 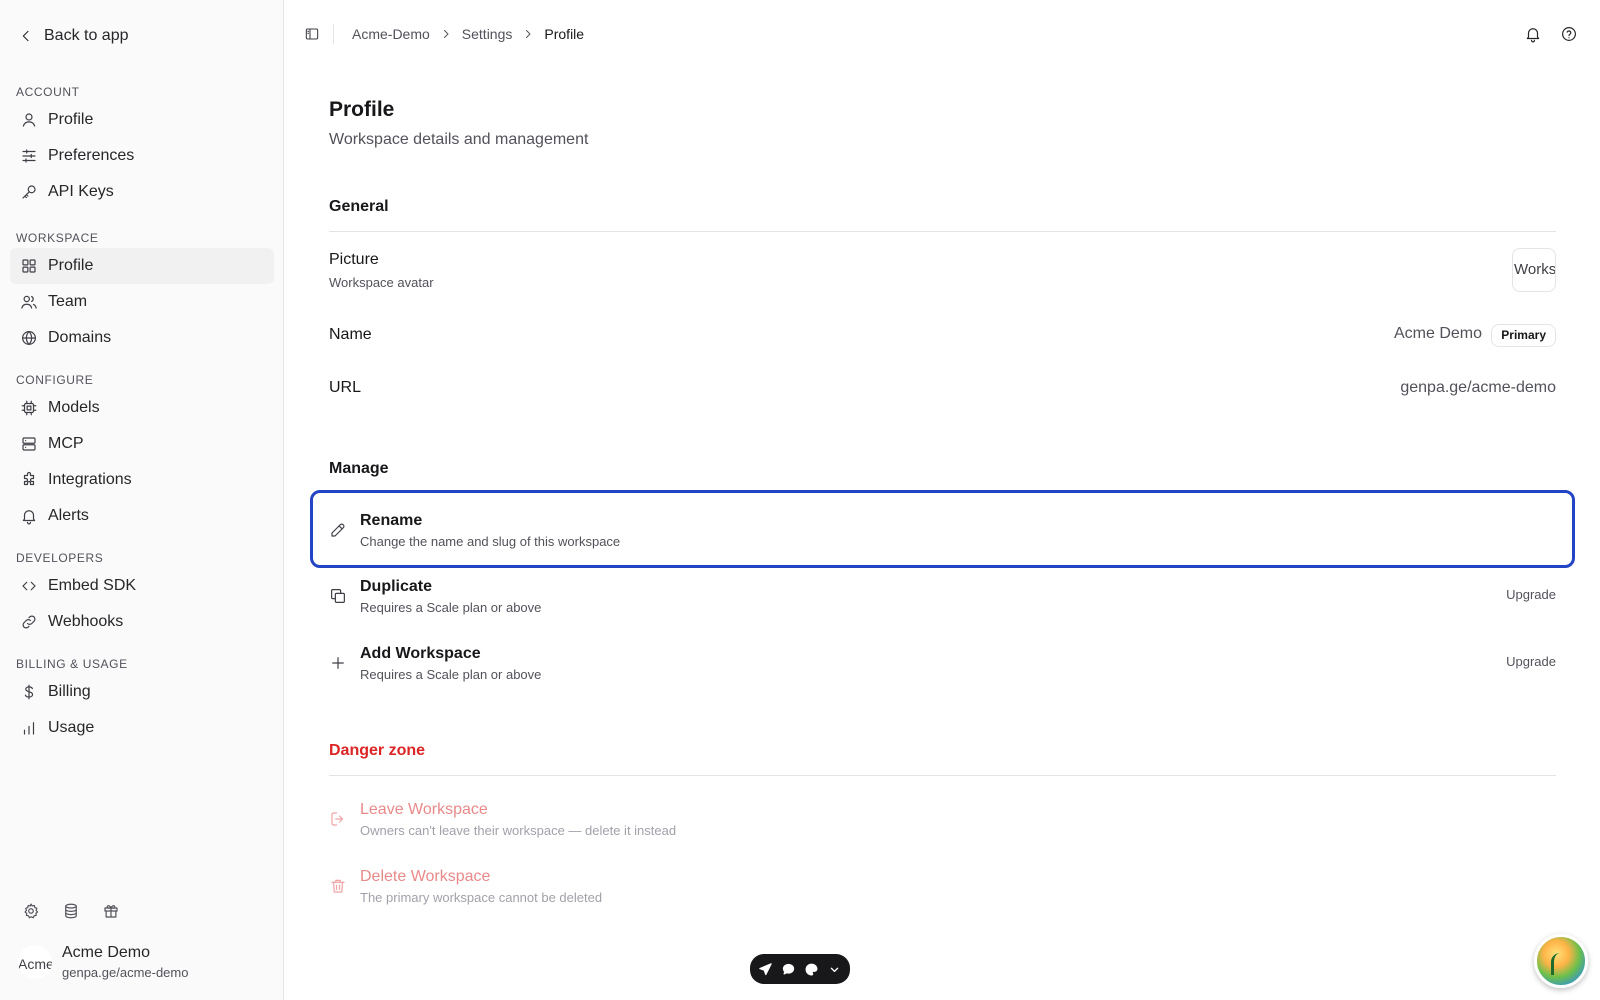 What do you see at coordinates (86, 621) in the screenshot?
I see `sidebar-item-label: Webhooks` at bounding box center [86, 621].